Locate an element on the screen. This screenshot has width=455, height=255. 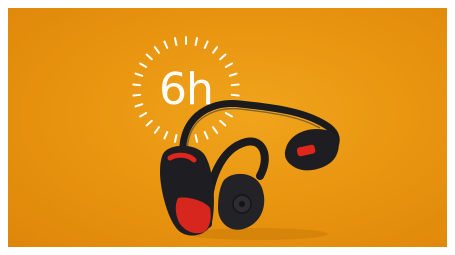
left-earpiece is located at coordinates (187, 190).